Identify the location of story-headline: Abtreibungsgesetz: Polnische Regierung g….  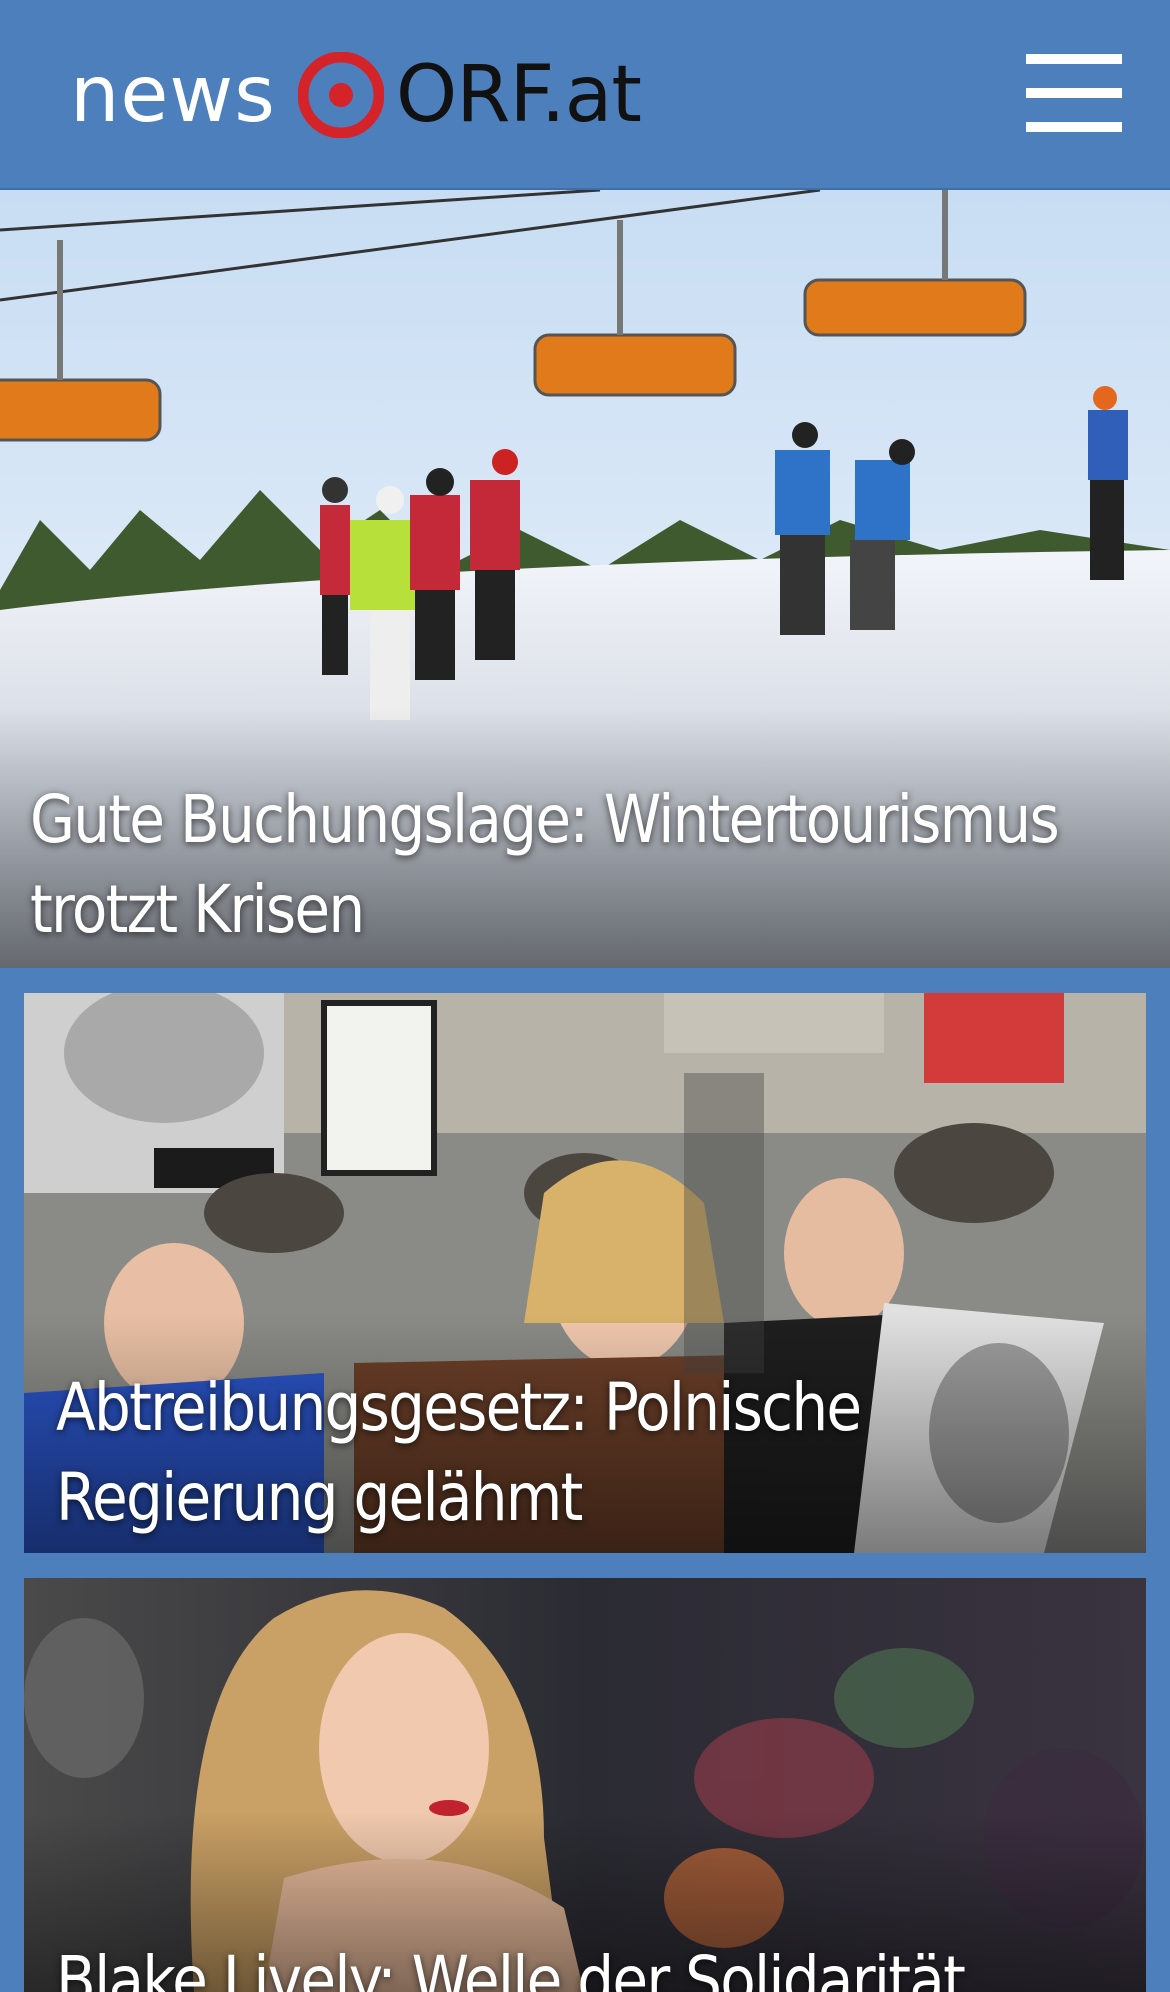
(459, 1453).